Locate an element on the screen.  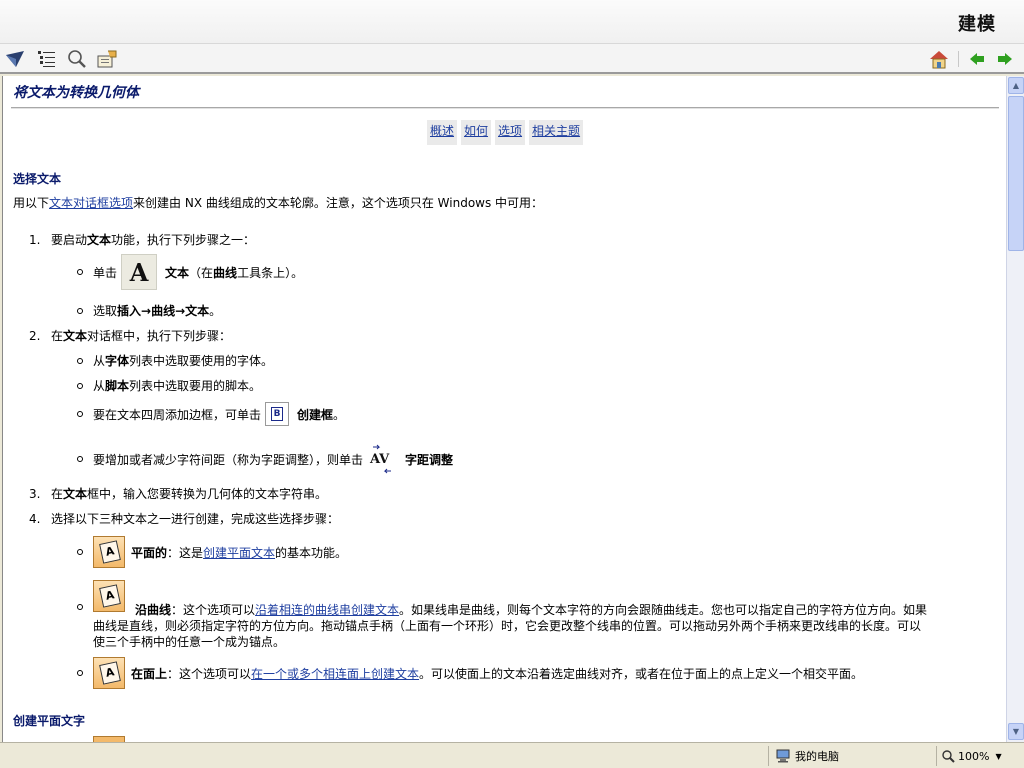
bullet-text: 的基本功能。 is located at coordinates (311, 552).